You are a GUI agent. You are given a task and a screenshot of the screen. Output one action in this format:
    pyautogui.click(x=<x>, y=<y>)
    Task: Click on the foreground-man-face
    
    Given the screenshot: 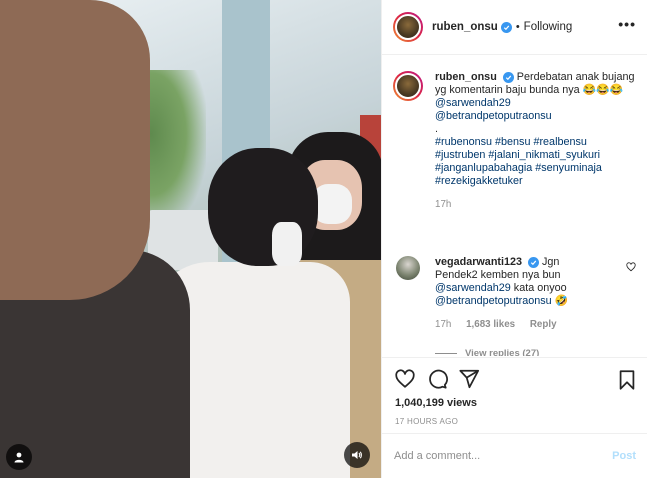 What is the action you would take?
    pyautogui.click(x=75, y=150)
    